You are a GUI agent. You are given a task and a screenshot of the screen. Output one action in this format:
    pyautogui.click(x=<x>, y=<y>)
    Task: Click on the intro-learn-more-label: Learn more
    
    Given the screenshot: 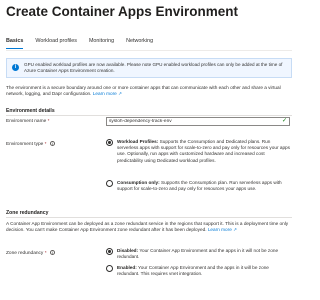 What is the action you would take?
    pyautogui.click(x=104, y=94)
    